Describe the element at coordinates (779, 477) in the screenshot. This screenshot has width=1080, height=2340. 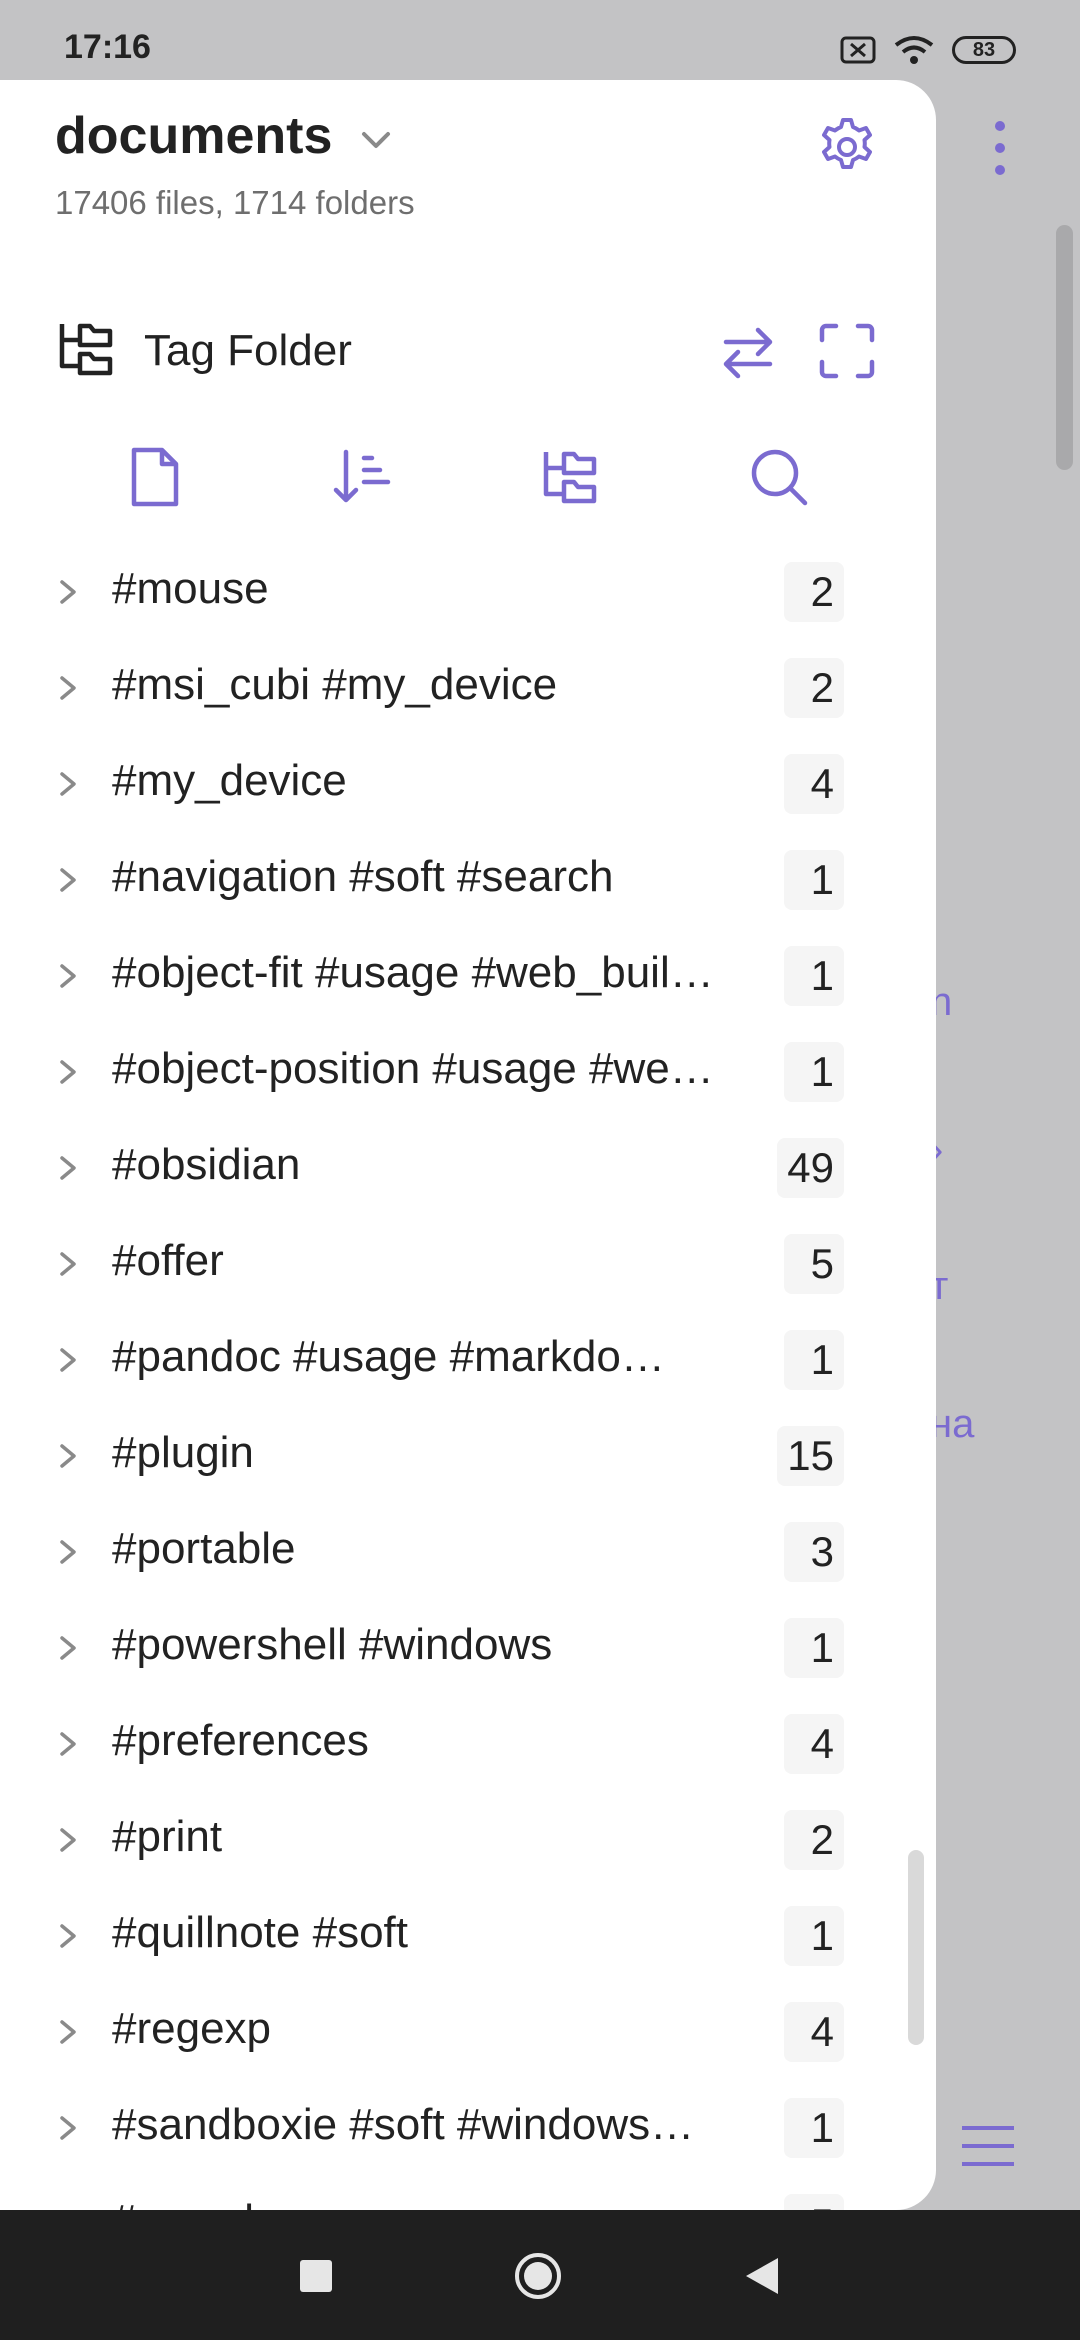
I see `search-icon` at that location.